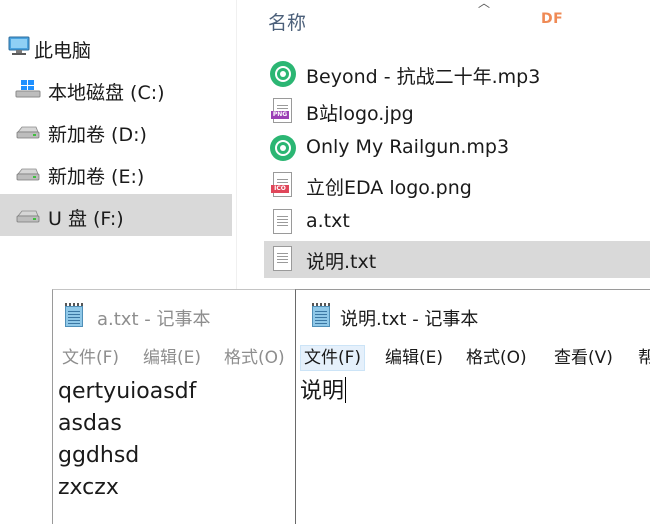 This screenshot has width=650, height=524. What do you see at coordinates (97, 135) in the screenshot?
I see `nav-item-label: 新加卷 (D:)` at bounding box center [97, 135].